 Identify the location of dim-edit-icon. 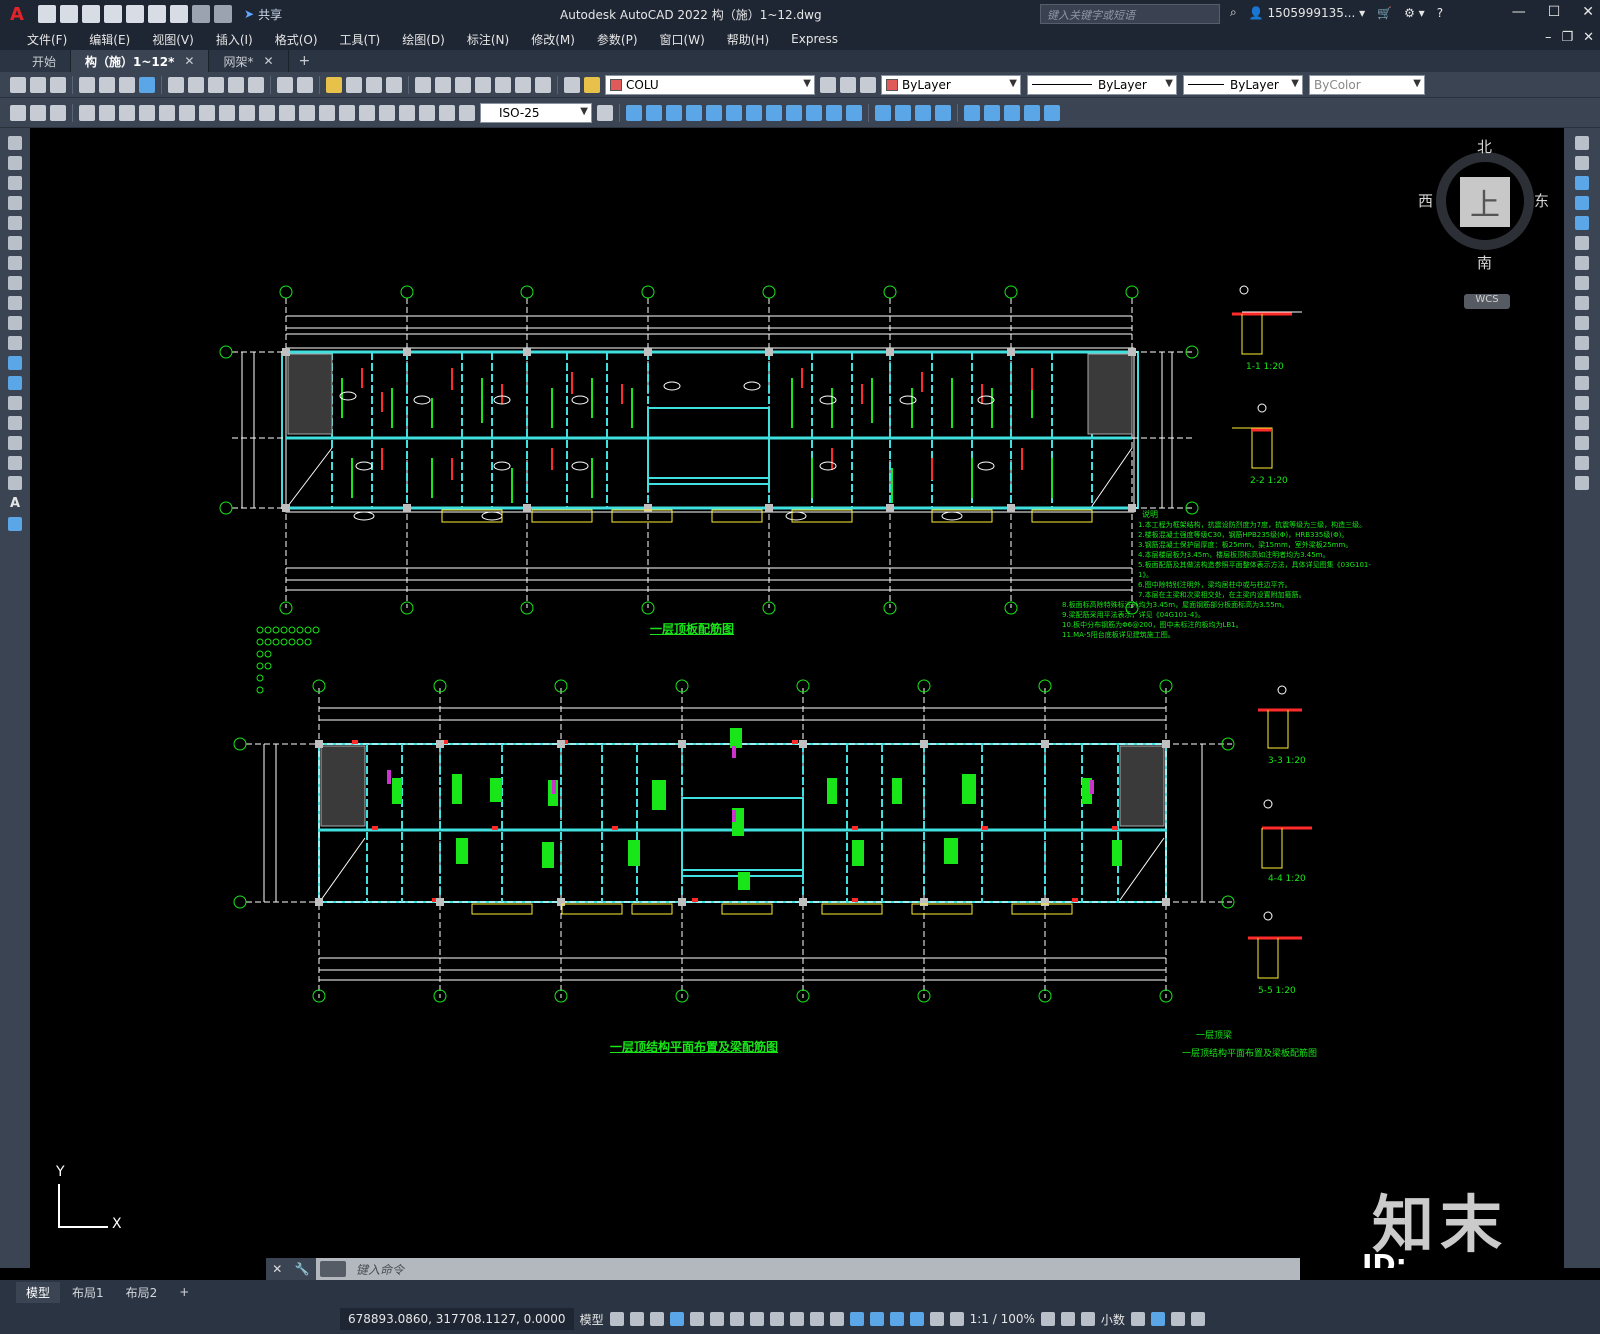
(427, 112).